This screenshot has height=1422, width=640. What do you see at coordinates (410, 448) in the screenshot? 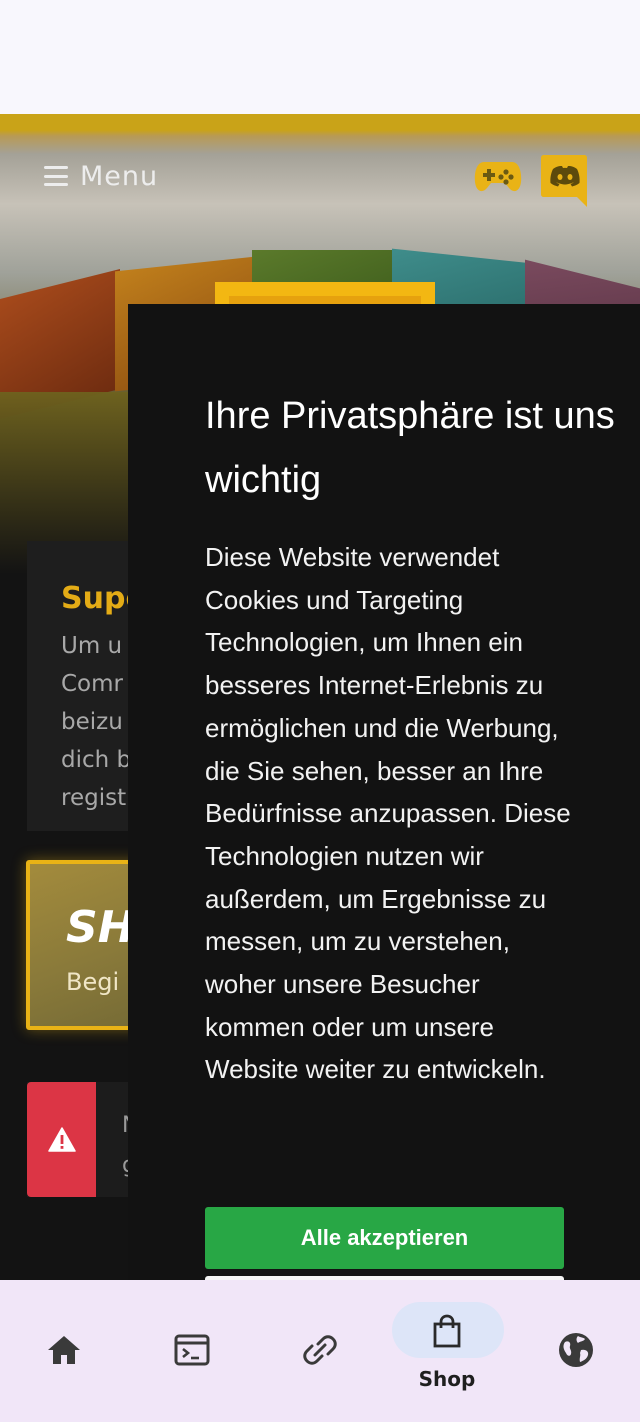
I see `cookie-title: Ihre Privatsphäre ist uns wichtig` at bounding box center [410, 448].